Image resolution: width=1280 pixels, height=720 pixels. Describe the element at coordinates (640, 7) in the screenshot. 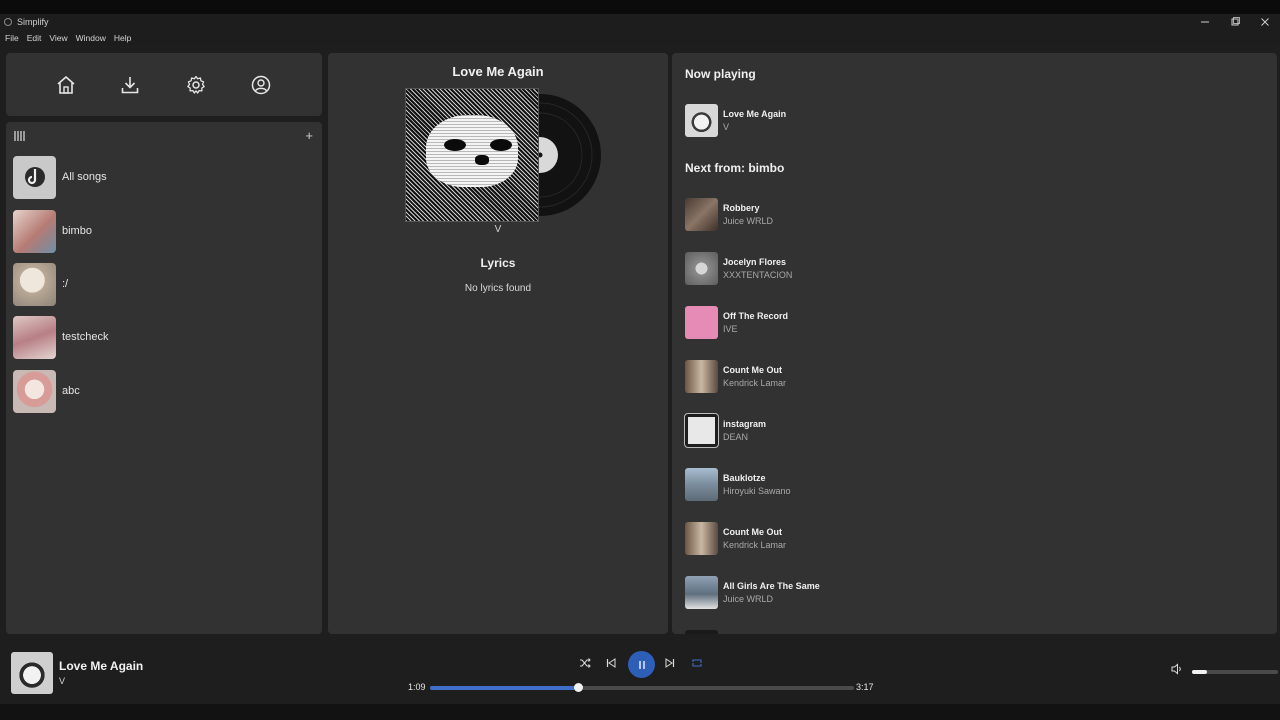

I see `top-strip` at that location.